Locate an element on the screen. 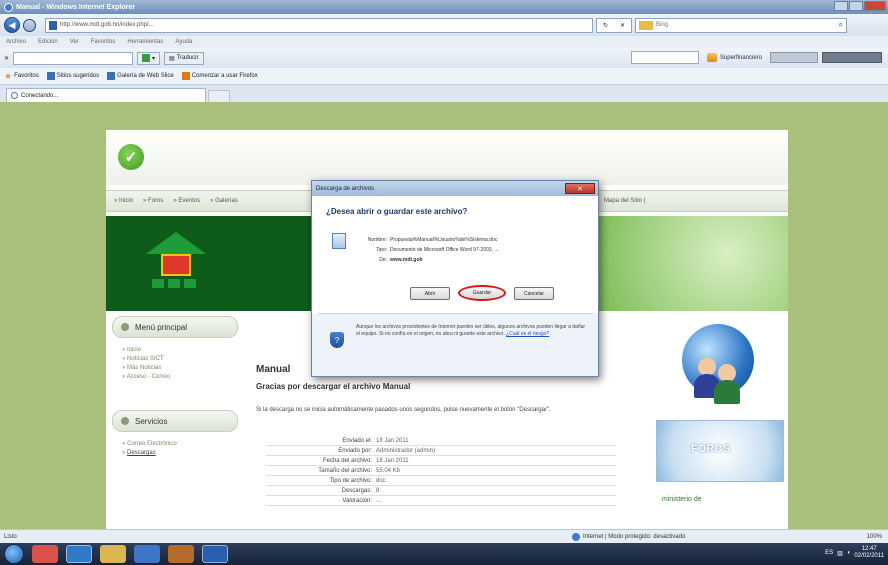  address-tools: ↻ ✕ is located at coordinates (614, 25).